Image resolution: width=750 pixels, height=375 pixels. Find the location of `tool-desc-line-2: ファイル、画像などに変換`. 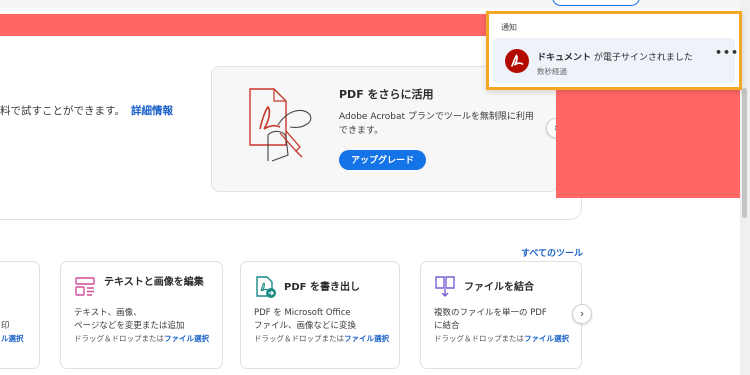

tool-desc-line-2: ファイル、画像などに変換 is located at coordinates (305, 326).